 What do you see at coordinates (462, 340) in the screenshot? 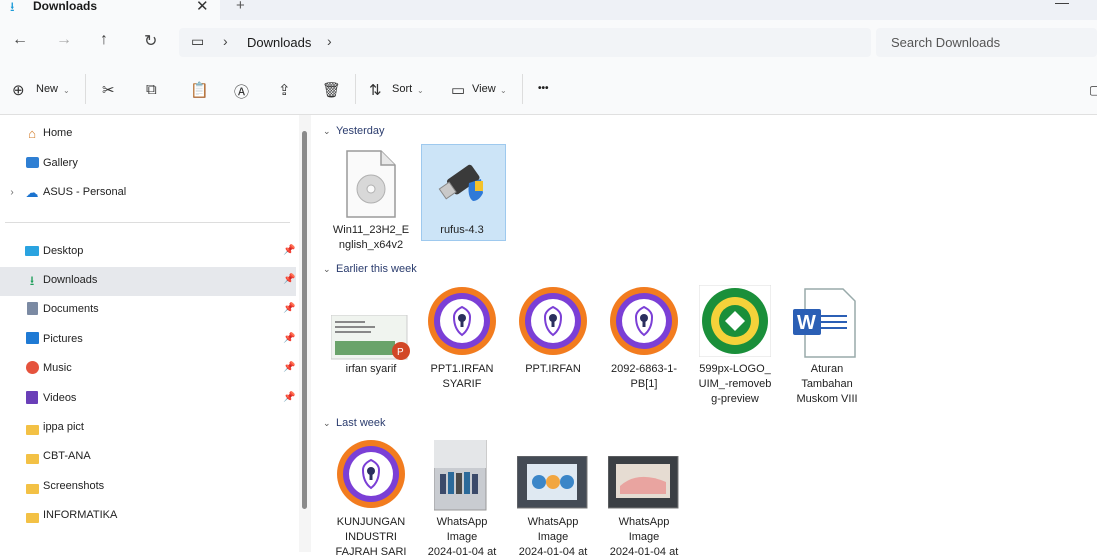
I see `file-ppt1-irfan-syarif: PPT1.IRFAN SYARIF` at bounding box center [462, 340].